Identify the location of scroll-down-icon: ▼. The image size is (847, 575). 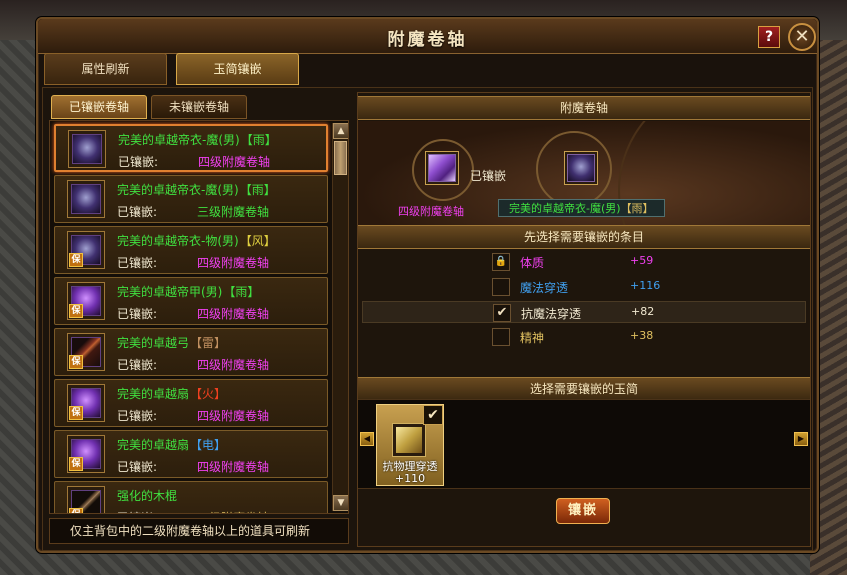
(340, 503).